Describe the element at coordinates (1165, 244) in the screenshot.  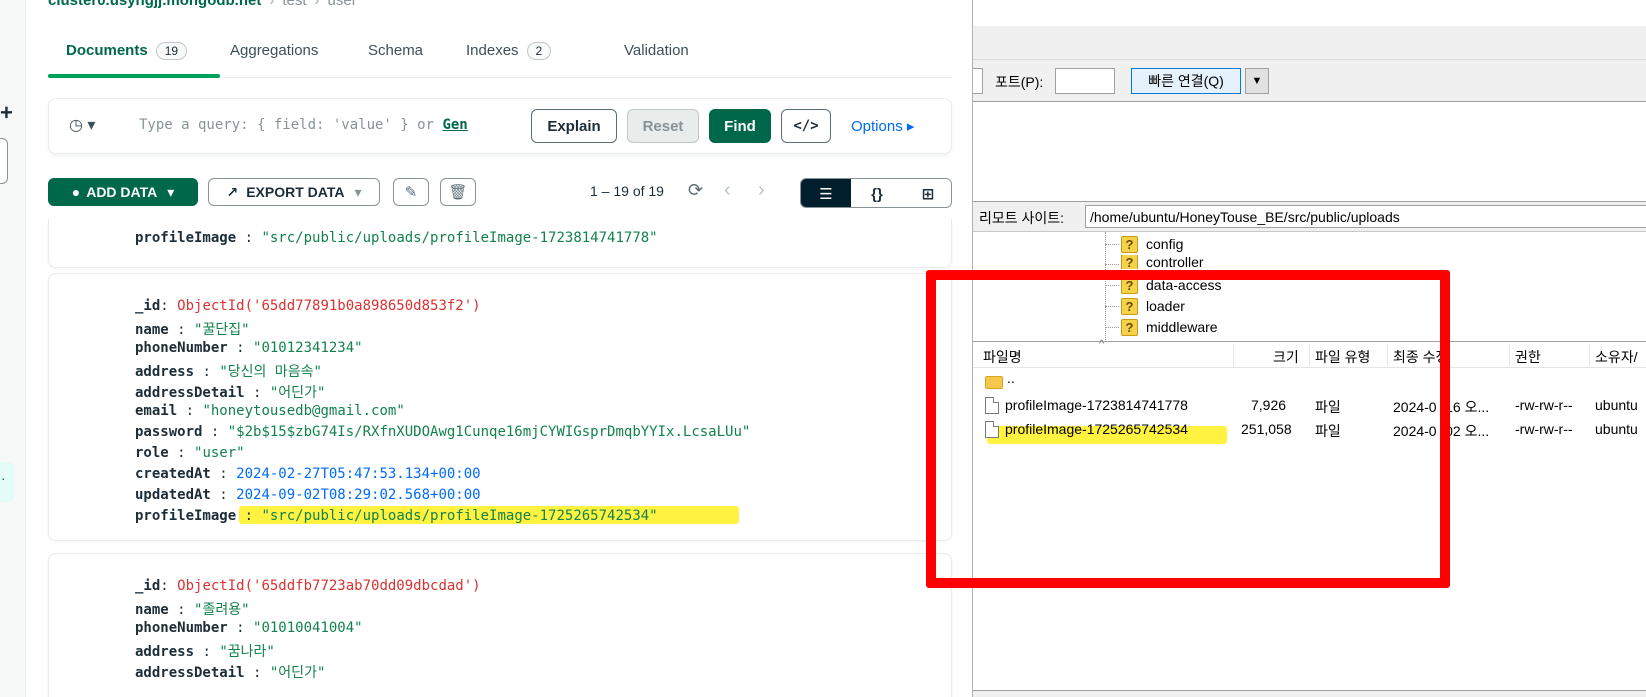
I see `tree-item-label: config` at that location.